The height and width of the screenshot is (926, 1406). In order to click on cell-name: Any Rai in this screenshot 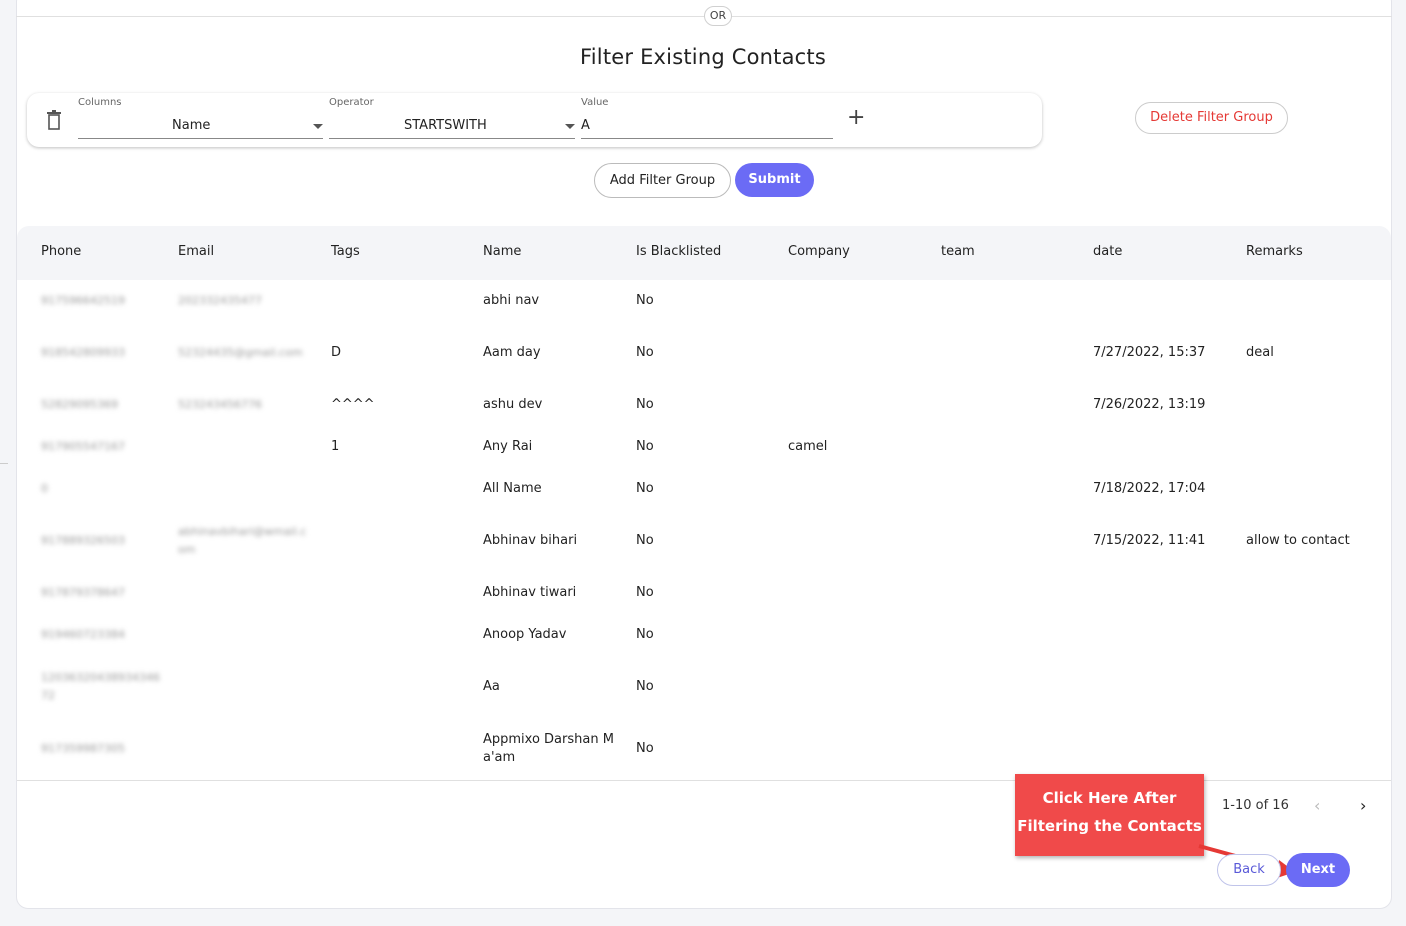, I will do `click(508, 446)`.